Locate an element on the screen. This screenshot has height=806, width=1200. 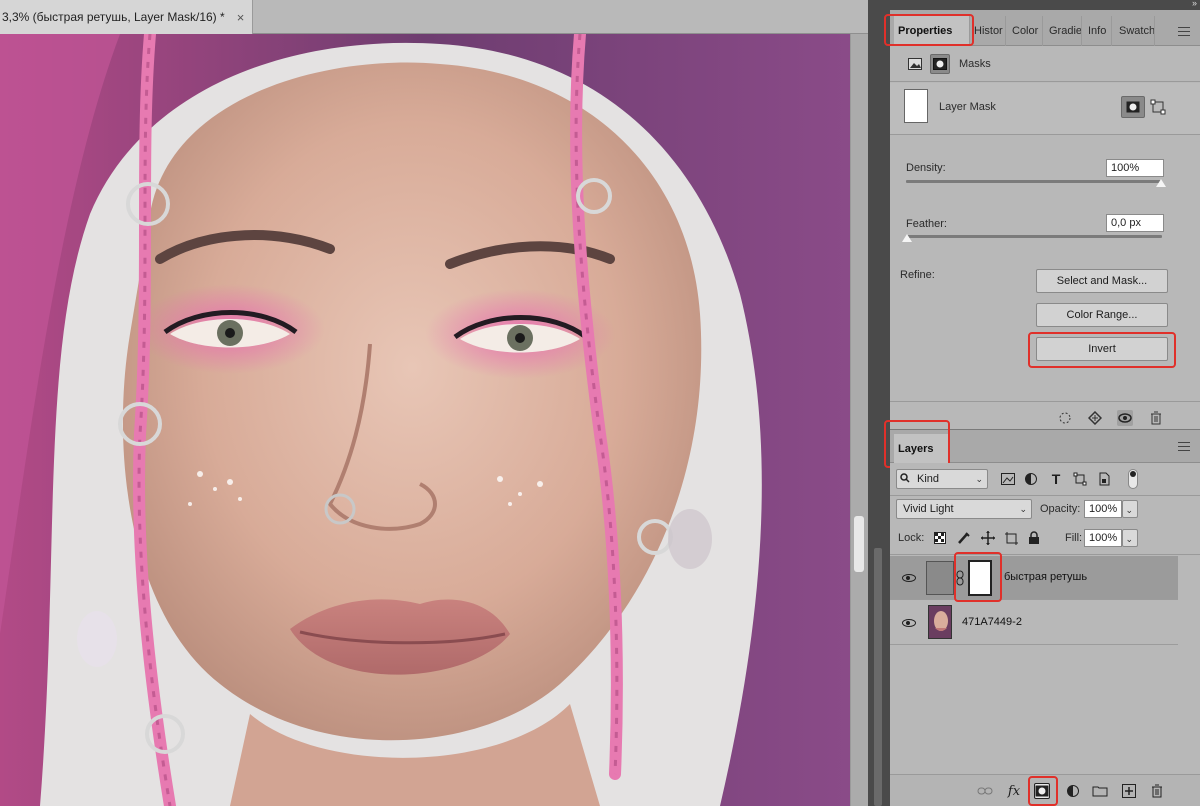
photo-thumbnail is located at coordinates (940, 622).